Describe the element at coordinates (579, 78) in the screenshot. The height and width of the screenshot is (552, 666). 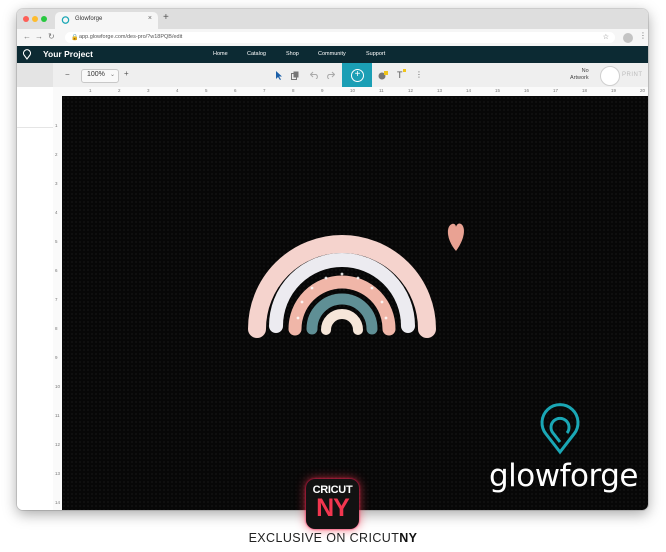
I see `no-artwork-line2: Artwork` at that location.